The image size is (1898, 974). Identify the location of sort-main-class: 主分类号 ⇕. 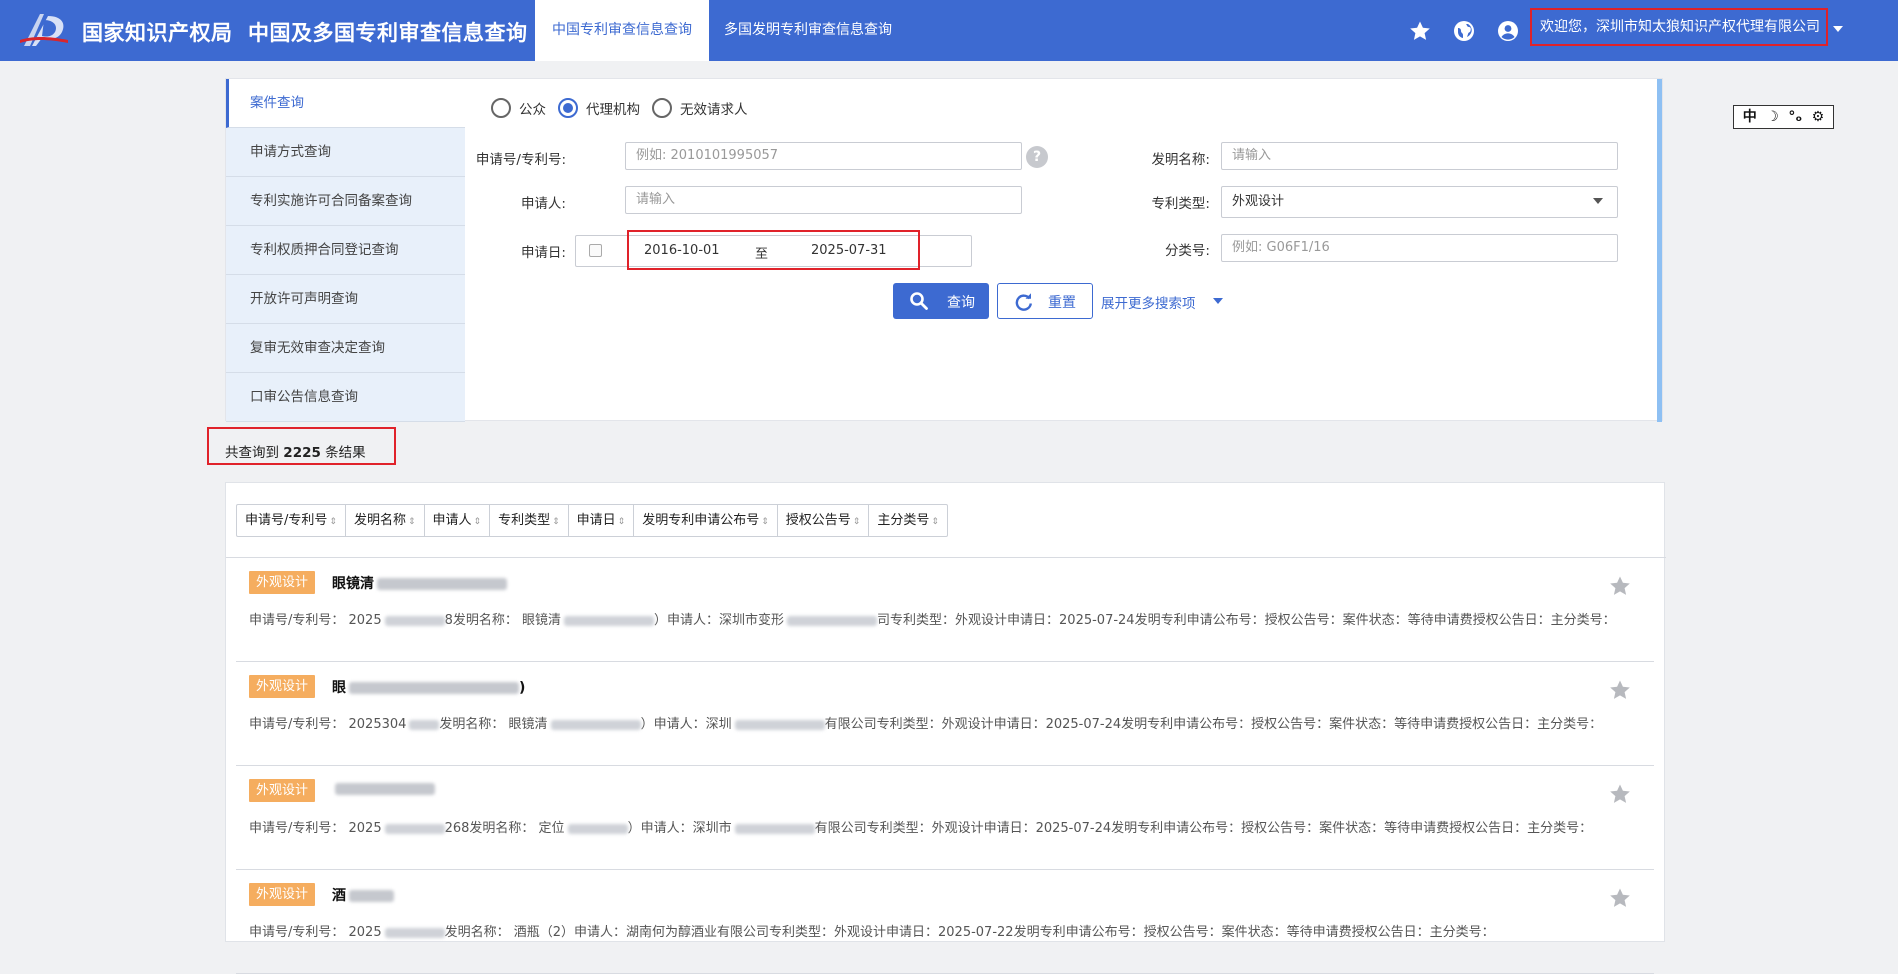
(908, 520).